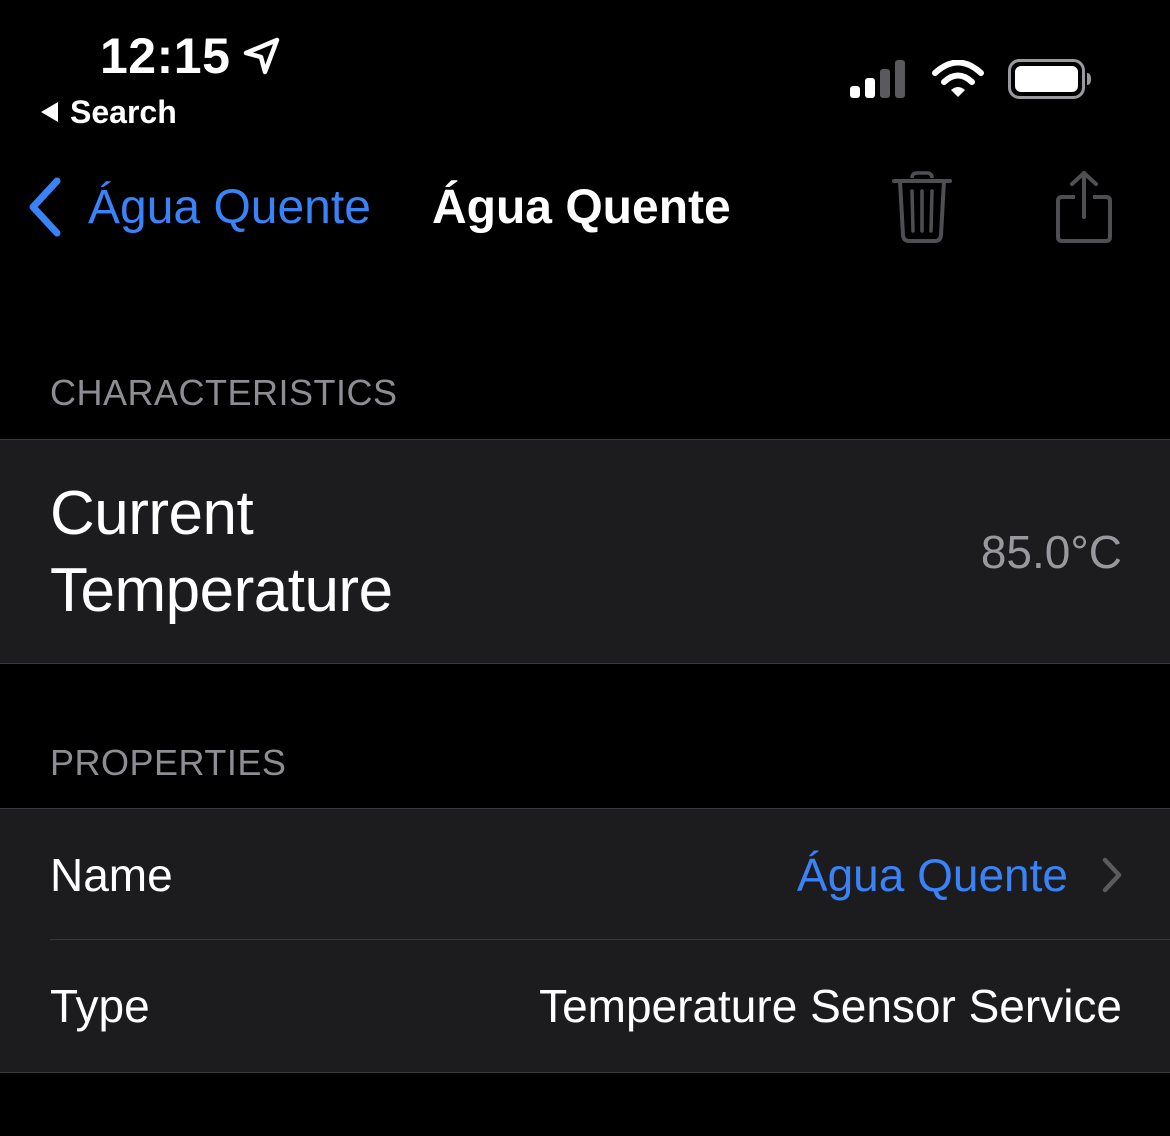 The width and height of the screenshot is (1170, 1136). I want to click on property-name-value: Água Quente, so click(932, 874).